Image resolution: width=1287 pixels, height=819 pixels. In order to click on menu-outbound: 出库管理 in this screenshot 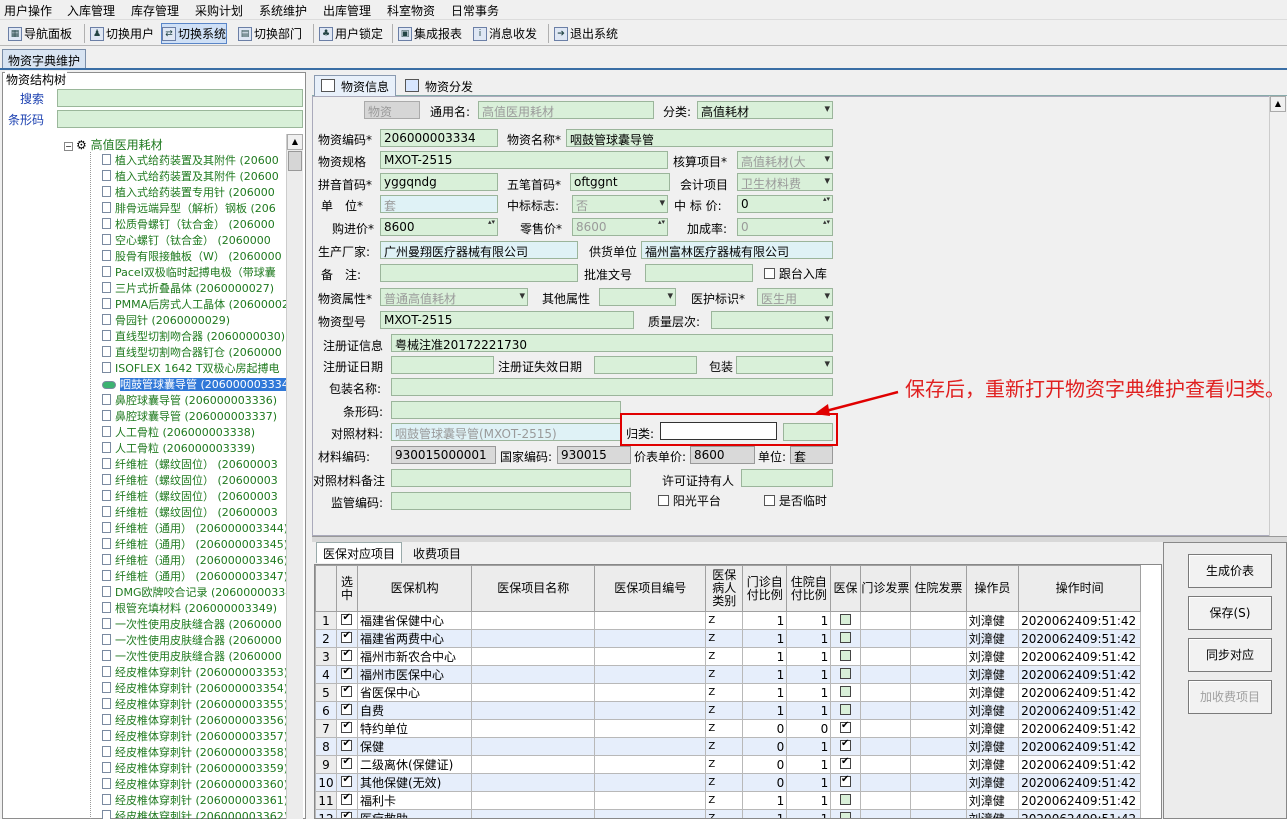, I will do `click(347, 10)`.